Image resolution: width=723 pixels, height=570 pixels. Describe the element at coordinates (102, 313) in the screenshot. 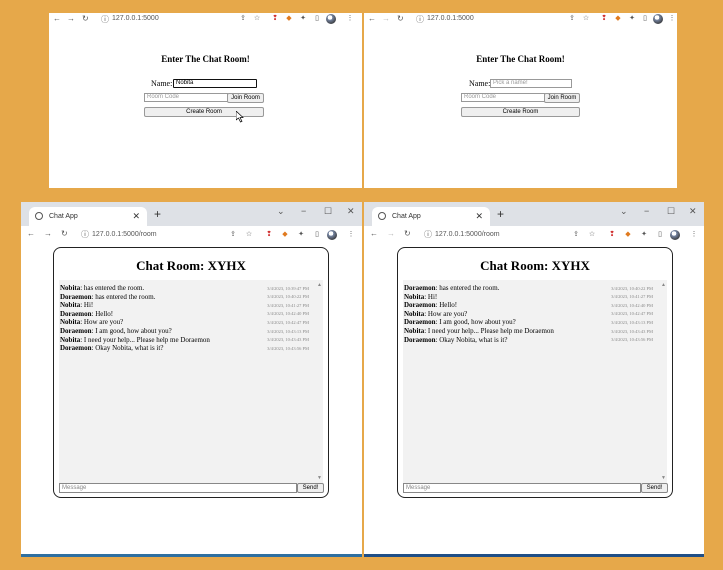

I see `message-text: : Hello!` at that location.